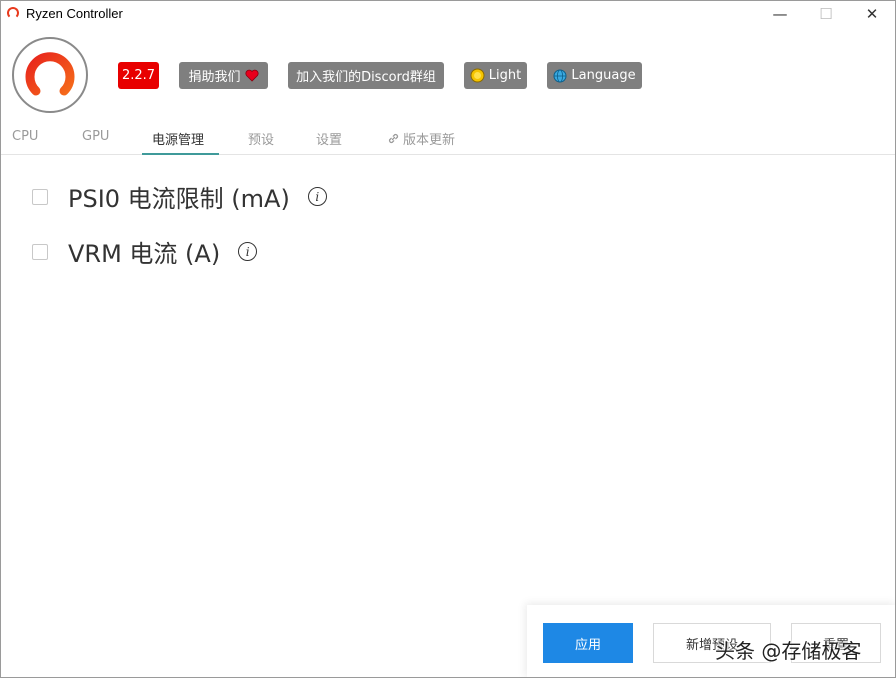 This screenshot has width=896, height=678. I want to click on app-icon, so click(13, 13).